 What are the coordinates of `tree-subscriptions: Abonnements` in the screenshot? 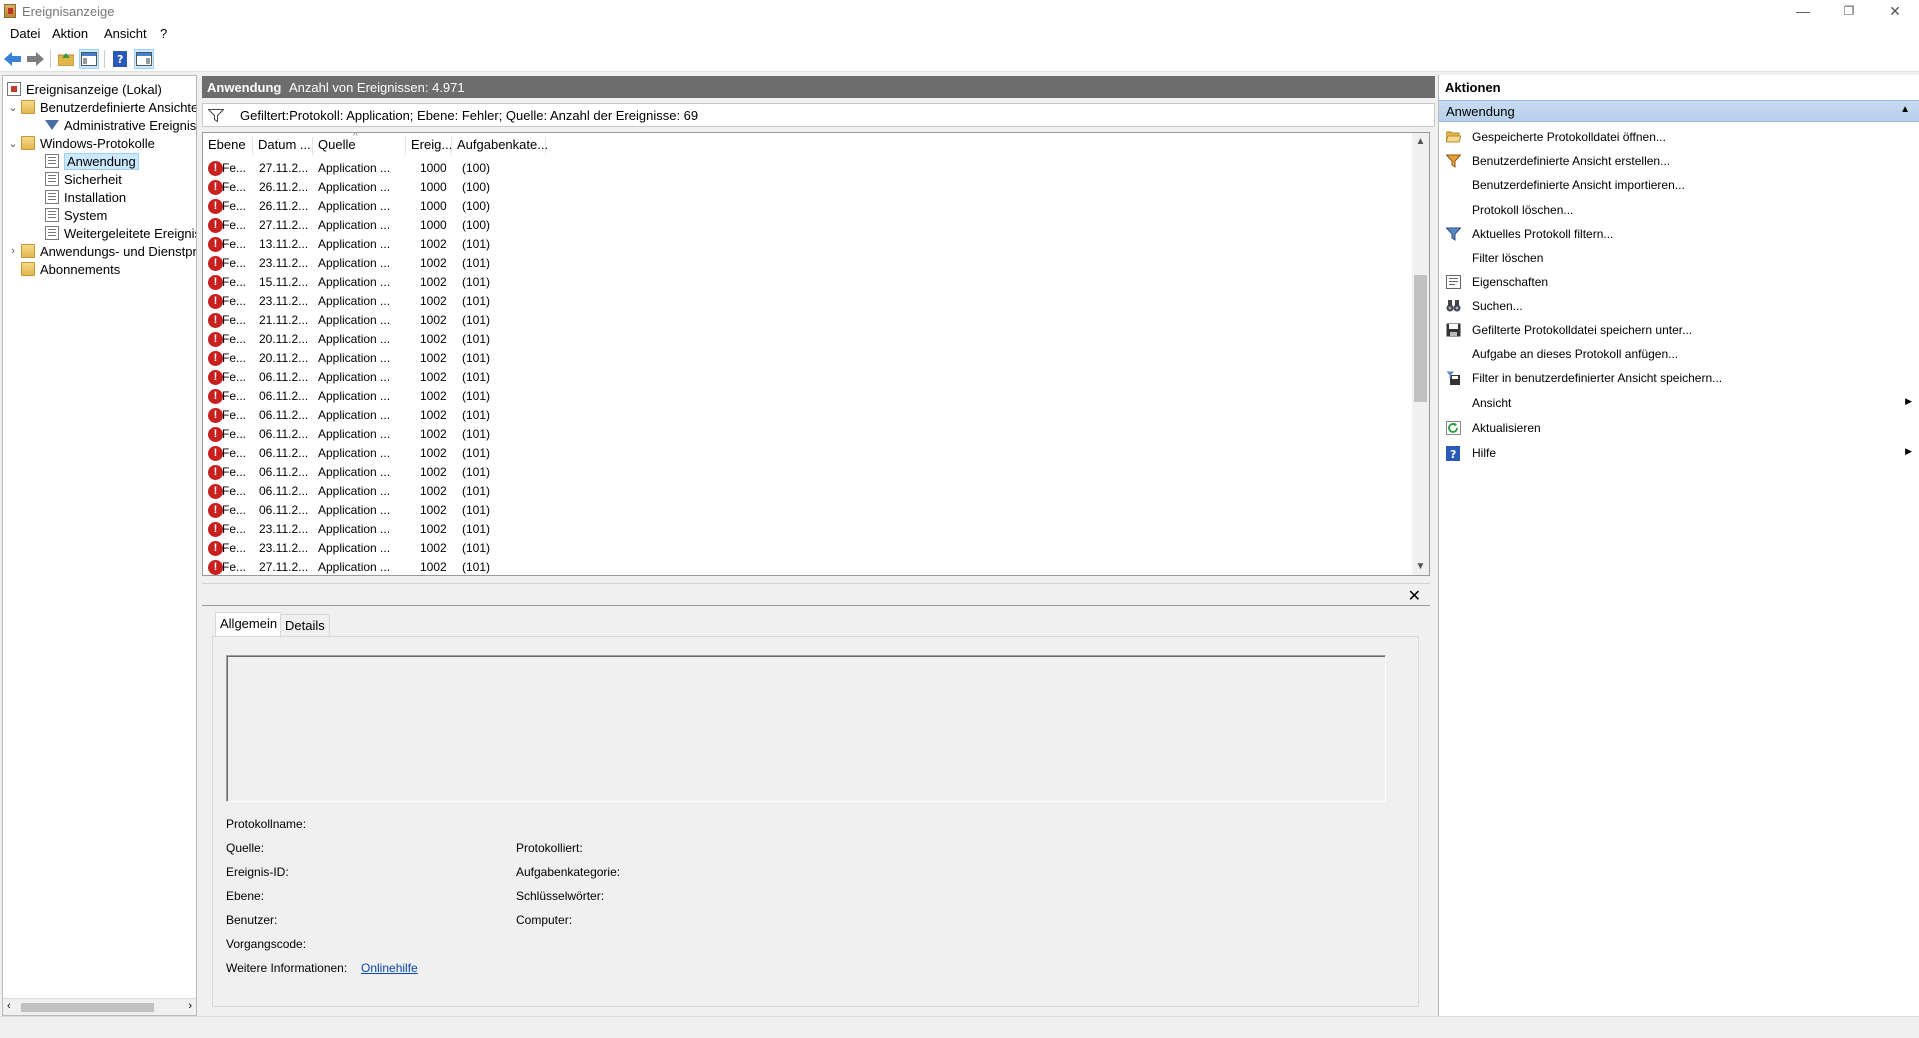 It's located at (70, 269).